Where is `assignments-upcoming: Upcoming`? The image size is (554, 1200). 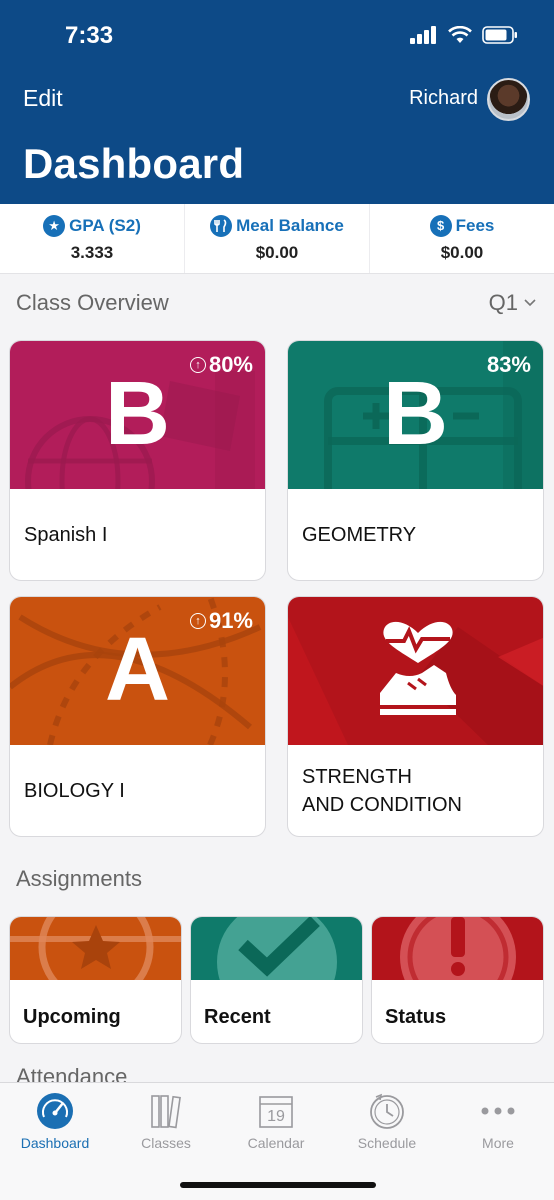
assignments-upcoming: Upcoming is located at coordinates (95, 980).